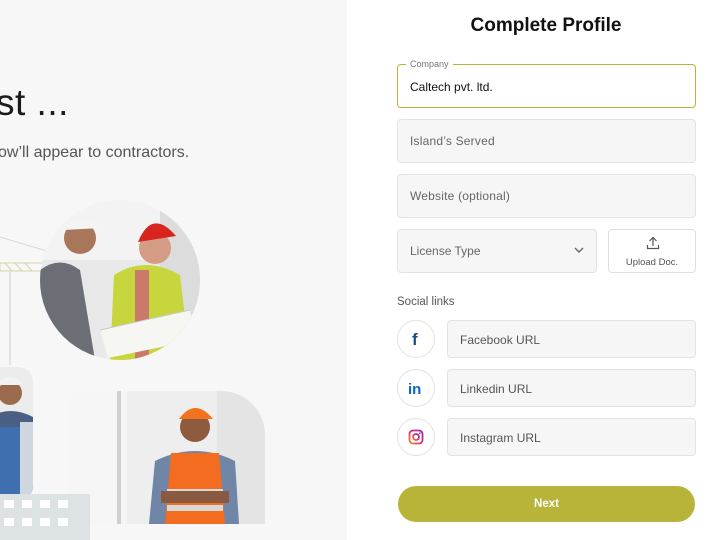 This screenshot has width=720, height=540. What do you see at coordinates (571, 388) in the screenshot?
I see `linkedin-url-input: Linkedin URL` at bounding box center [571, 388].